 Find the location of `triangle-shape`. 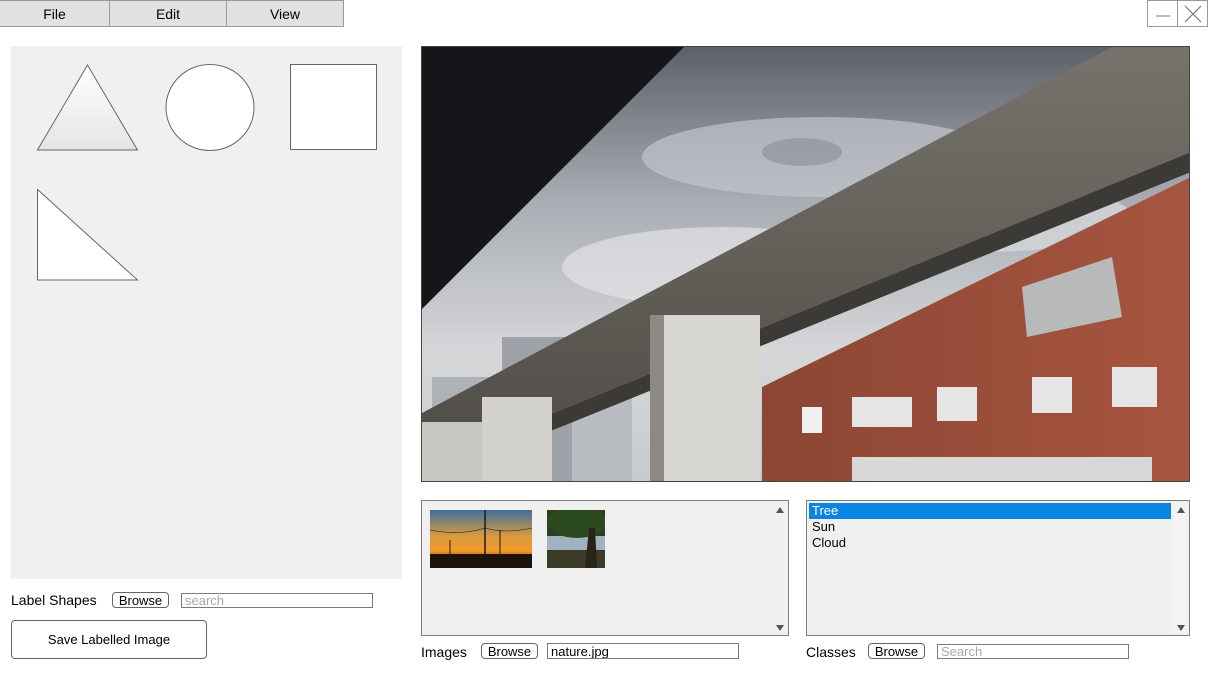

triangle-shape is located at coordinates (88, 108).